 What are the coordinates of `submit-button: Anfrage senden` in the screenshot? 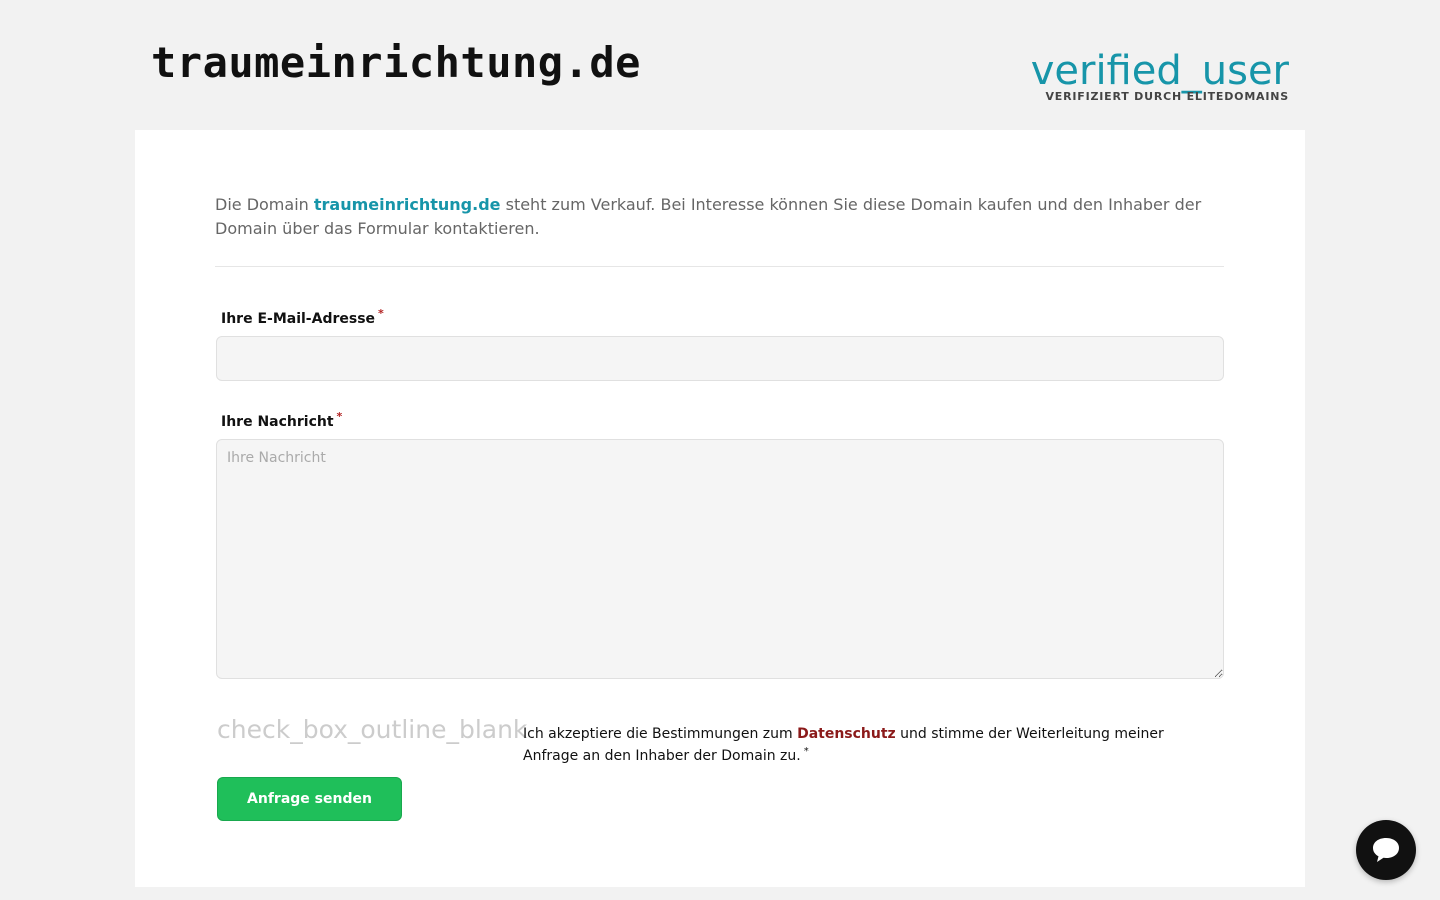 It's located at (309, 799).